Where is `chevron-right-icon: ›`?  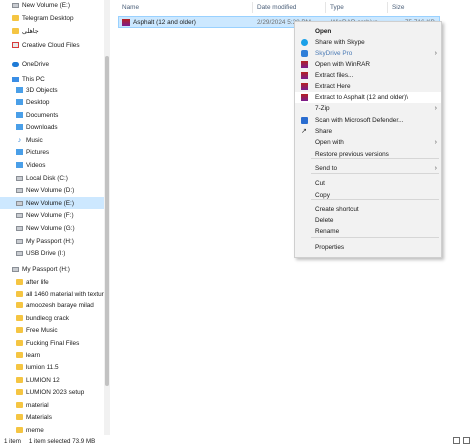 chevron-right-icon: › is located at coordinates (435, 142).